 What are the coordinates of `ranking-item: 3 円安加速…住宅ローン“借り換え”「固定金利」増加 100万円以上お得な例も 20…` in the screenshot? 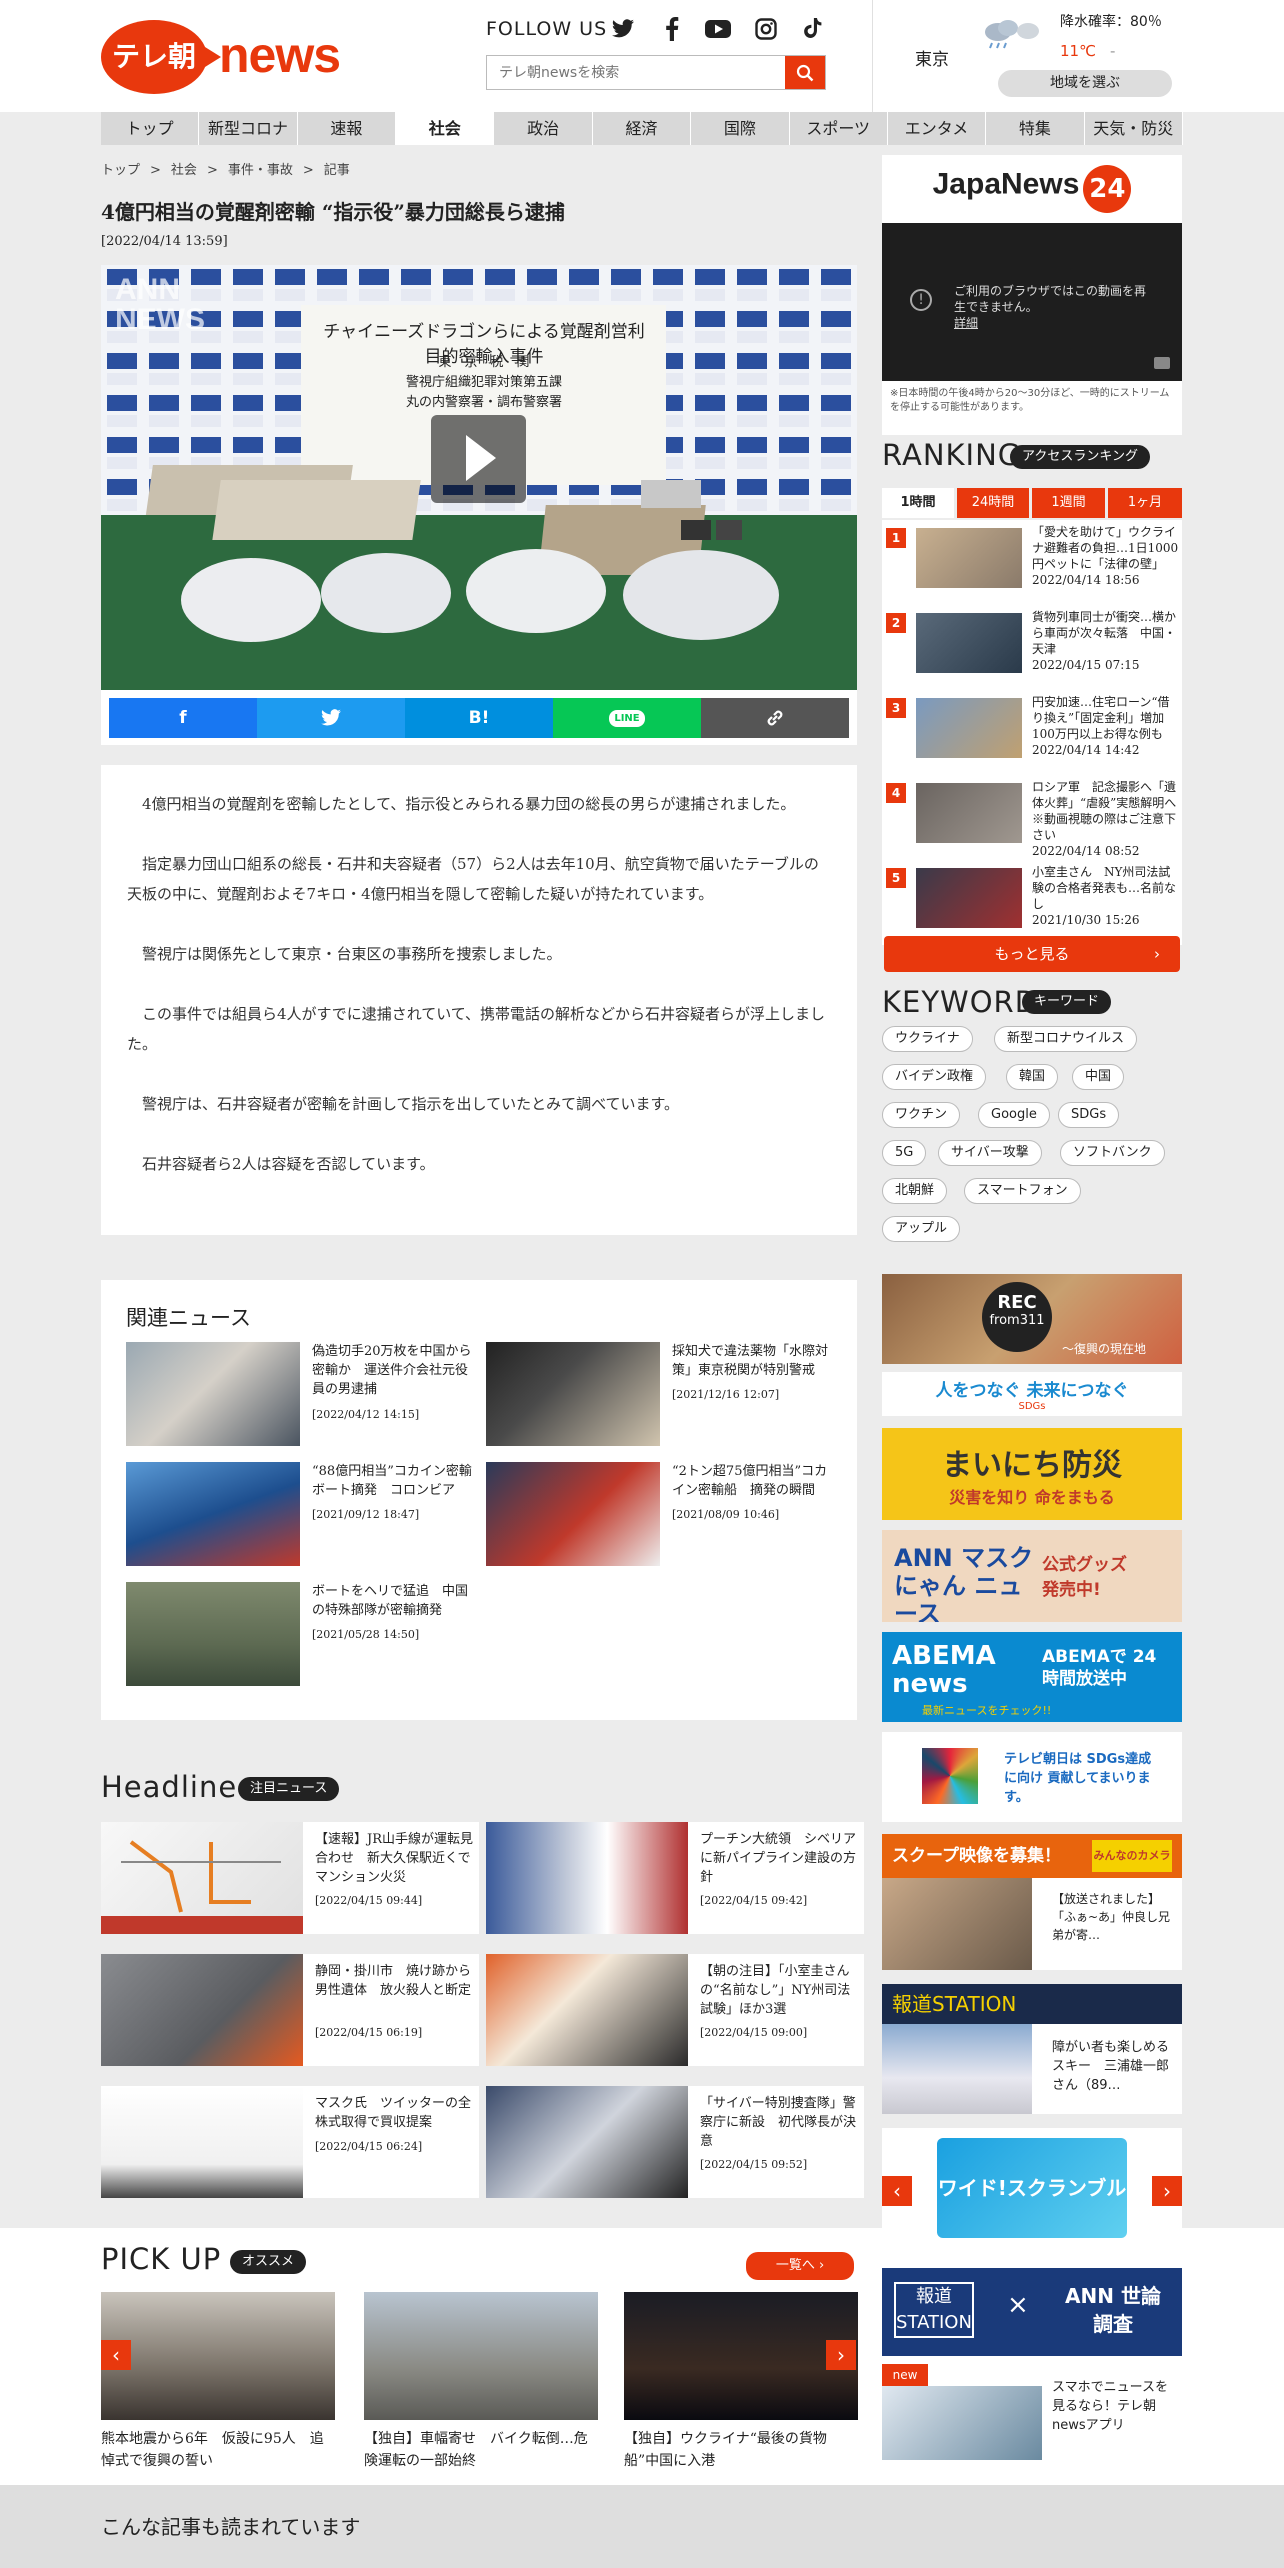 It's located at (1032, 732).